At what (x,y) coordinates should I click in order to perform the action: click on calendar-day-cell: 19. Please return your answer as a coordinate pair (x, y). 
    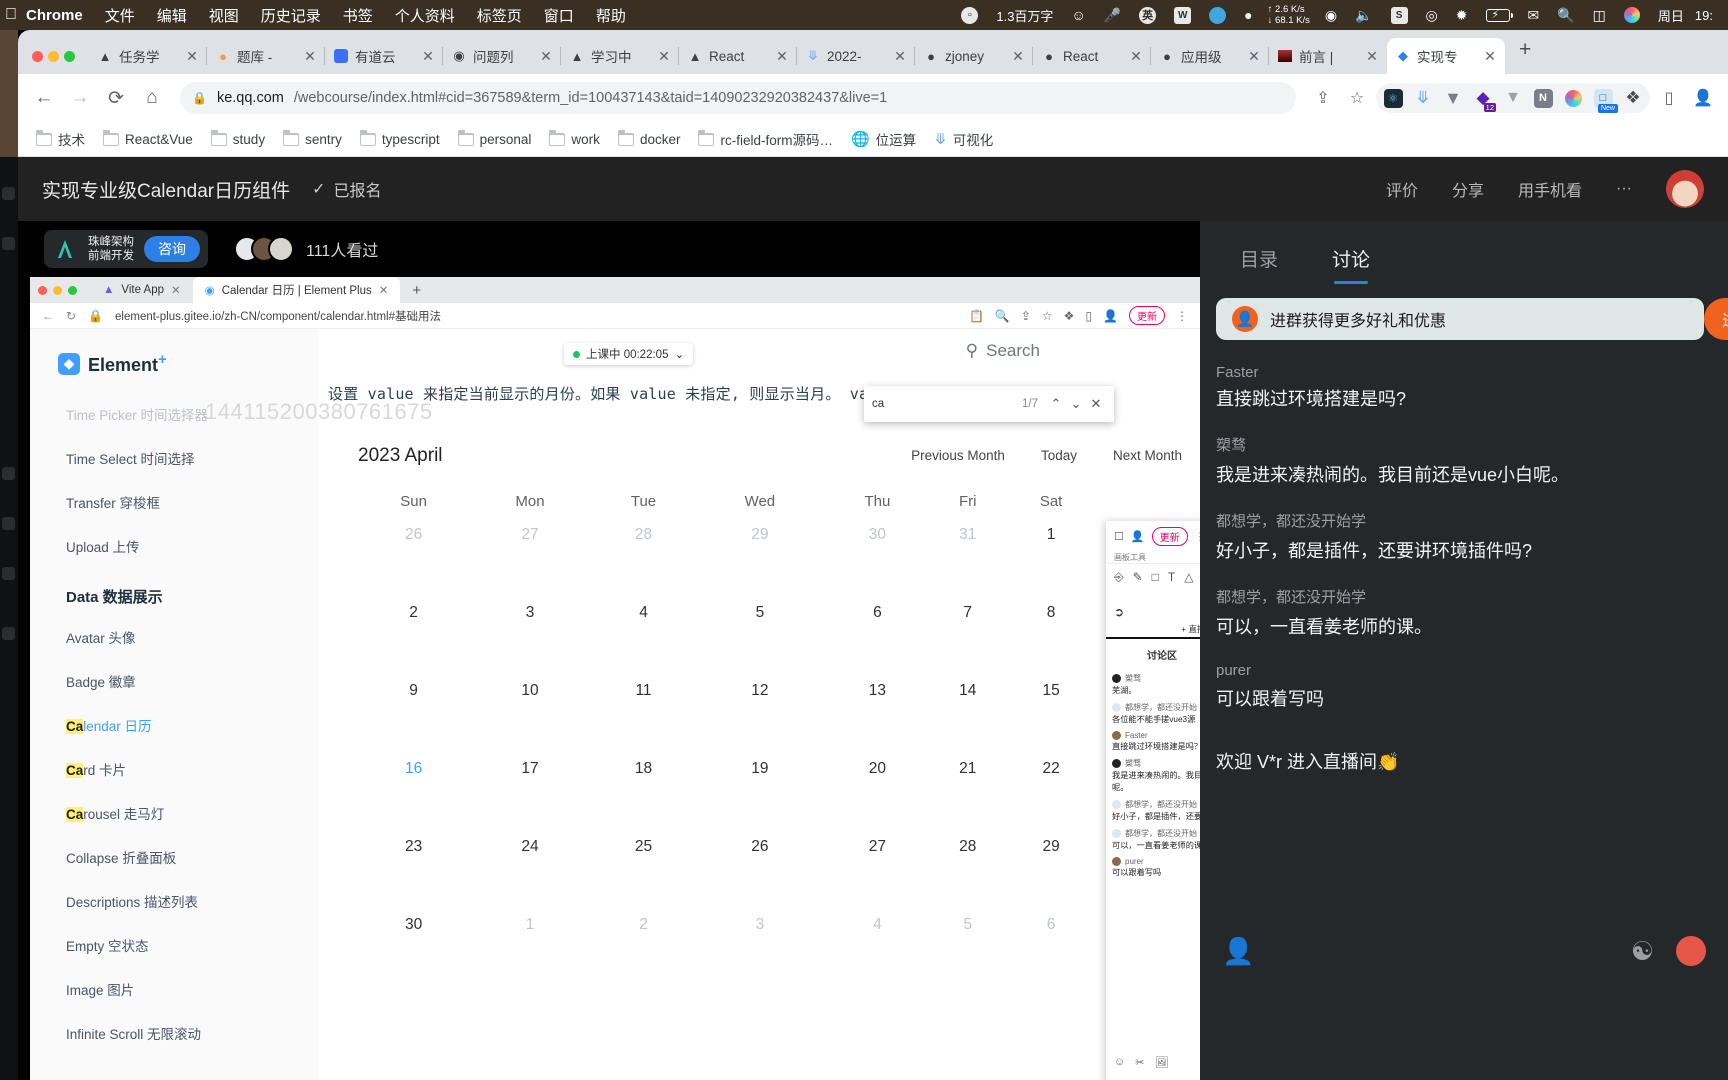
    Looking at the image, I should click on (759, 799).